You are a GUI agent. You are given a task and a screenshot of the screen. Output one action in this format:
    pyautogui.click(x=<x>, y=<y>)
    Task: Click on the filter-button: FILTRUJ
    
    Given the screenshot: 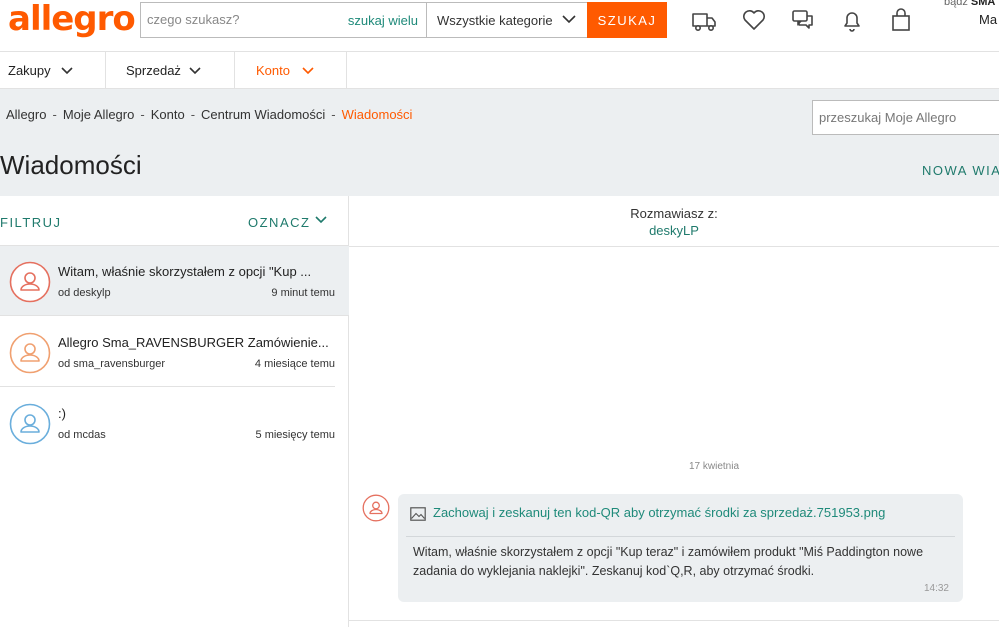 What is the action you would take?
    pyautogui.click(x=31, y=222)
    